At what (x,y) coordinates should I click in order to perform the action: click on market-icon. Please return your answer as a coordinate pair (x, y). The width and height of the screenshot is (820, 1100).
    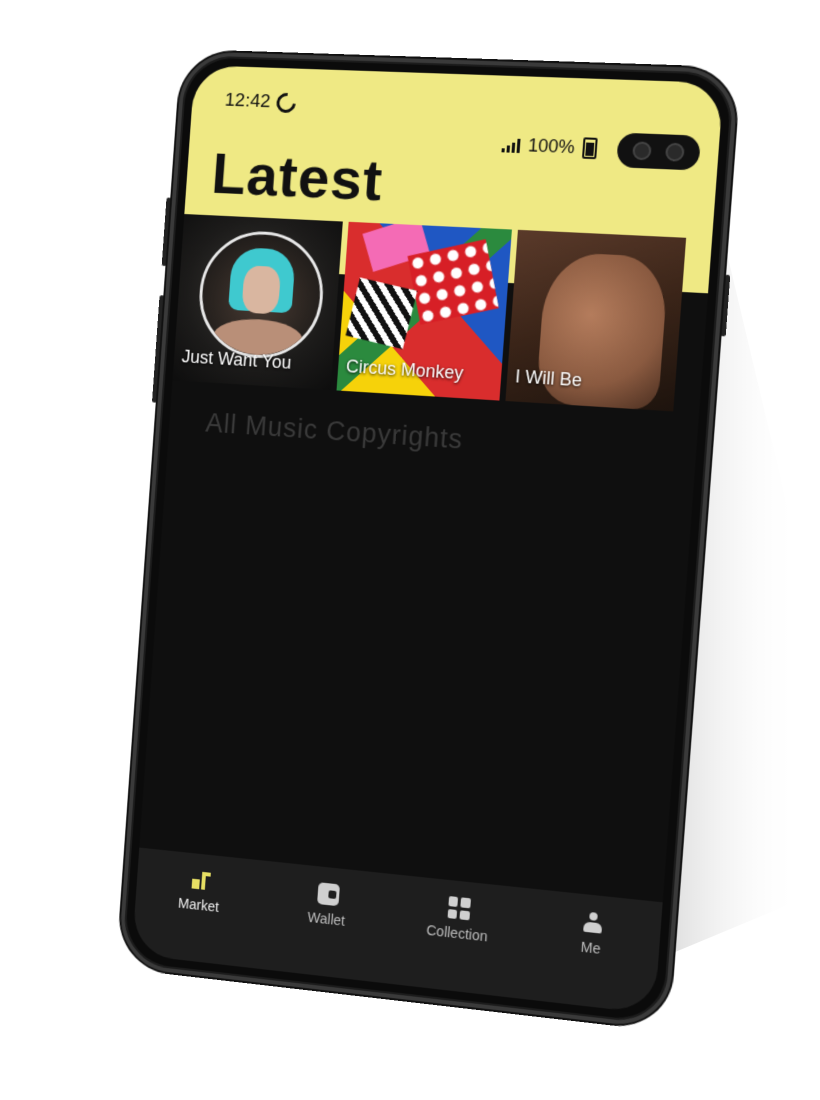
    Looking at the image, I should click on (200, 881).